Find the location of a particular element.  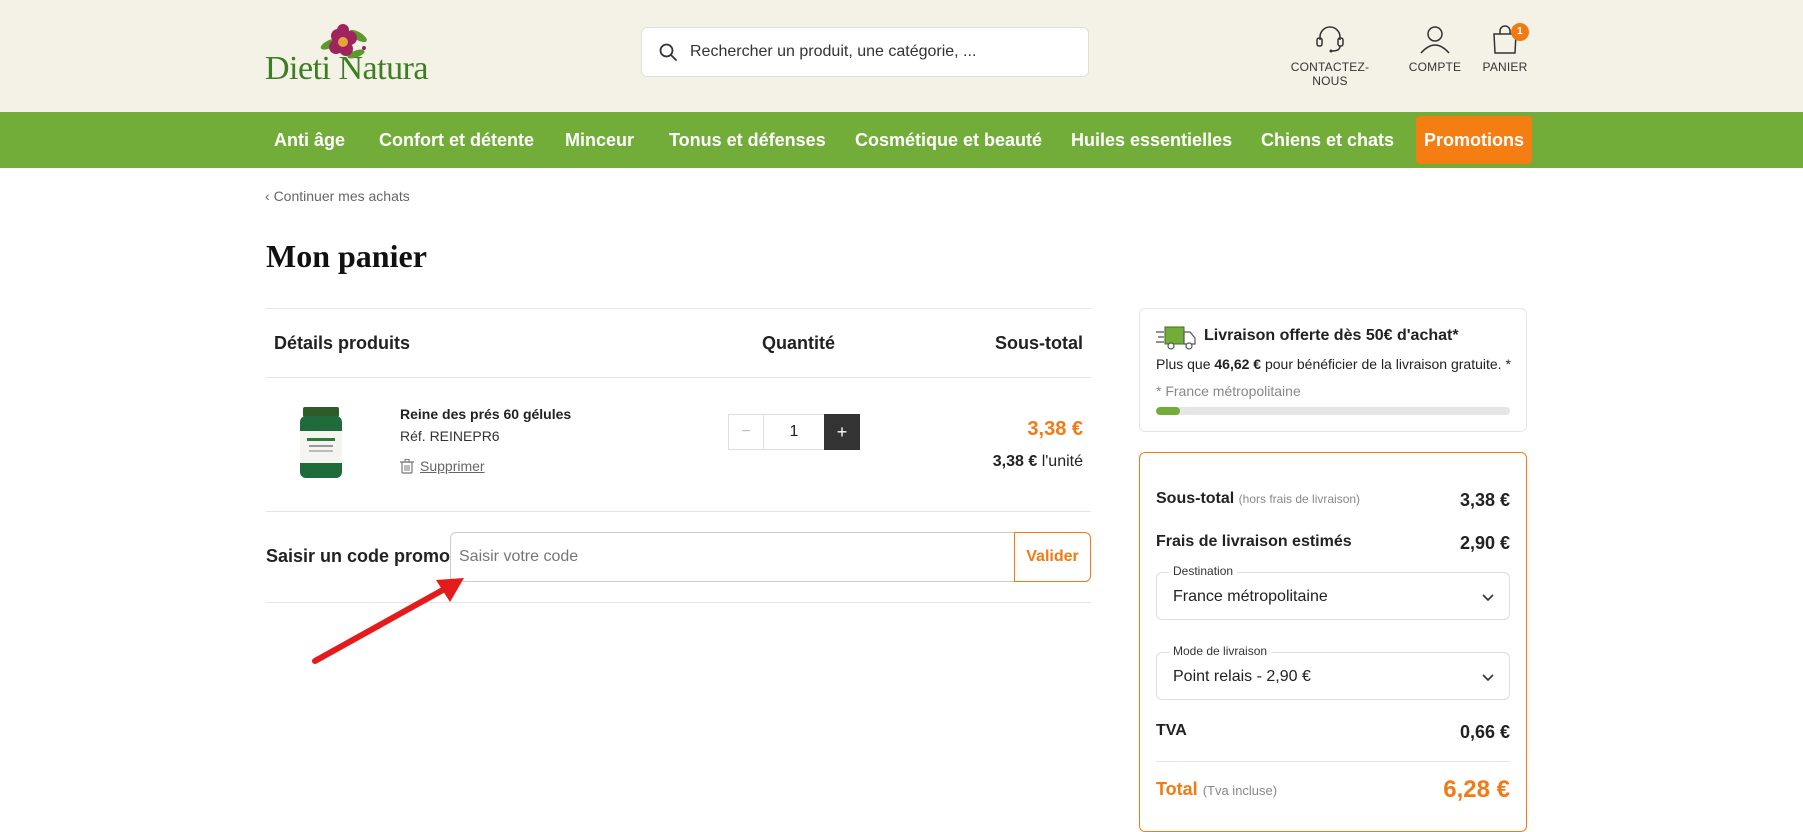

summary-shipping-row: Frais de livraison estimés 2,90 € is located at coordinates (1333, 543).